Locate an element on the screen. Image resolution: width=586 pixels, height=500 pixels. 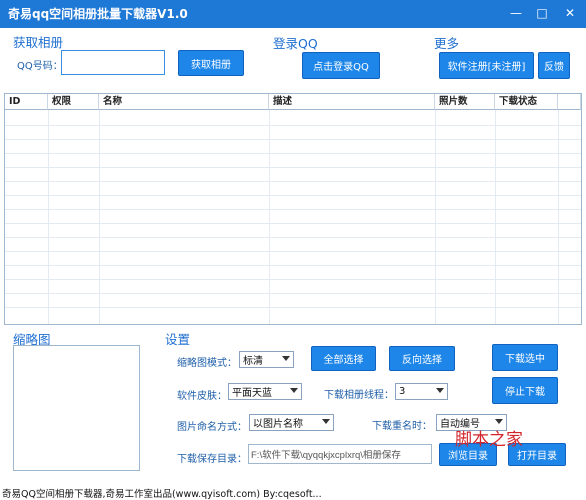
column-header-id: ID is located at coordinates (26, 102).